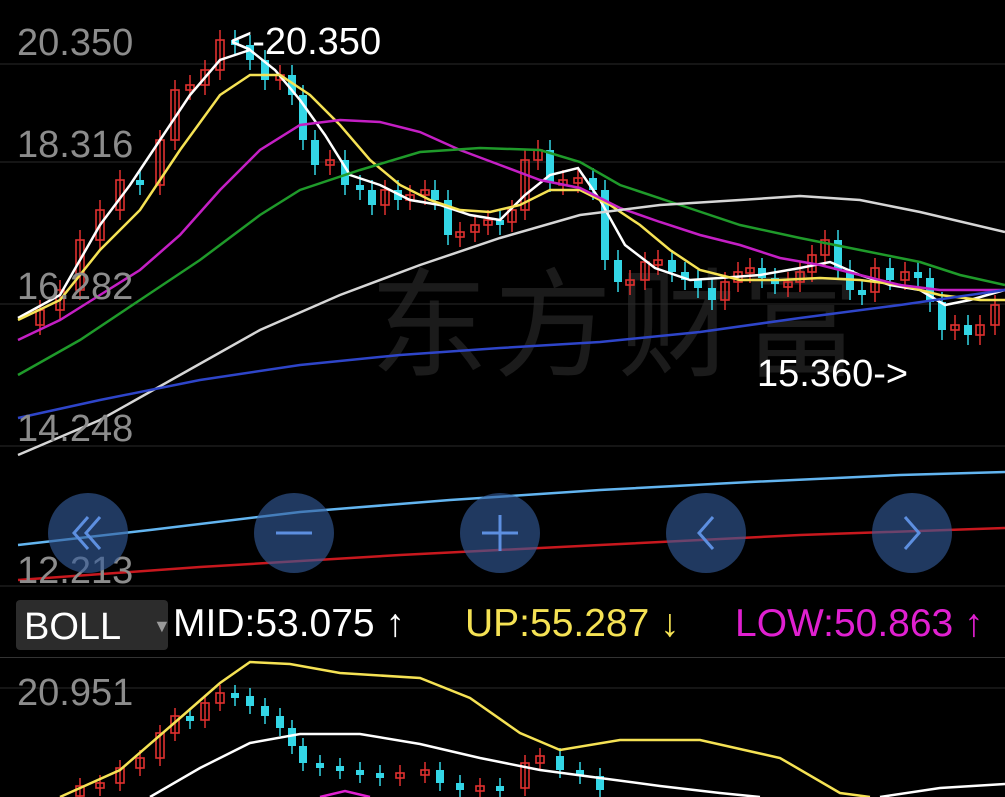 Image resolution: width=1005 pixels, height=797 pixels. I want to click on next-button, so click(912, 533).